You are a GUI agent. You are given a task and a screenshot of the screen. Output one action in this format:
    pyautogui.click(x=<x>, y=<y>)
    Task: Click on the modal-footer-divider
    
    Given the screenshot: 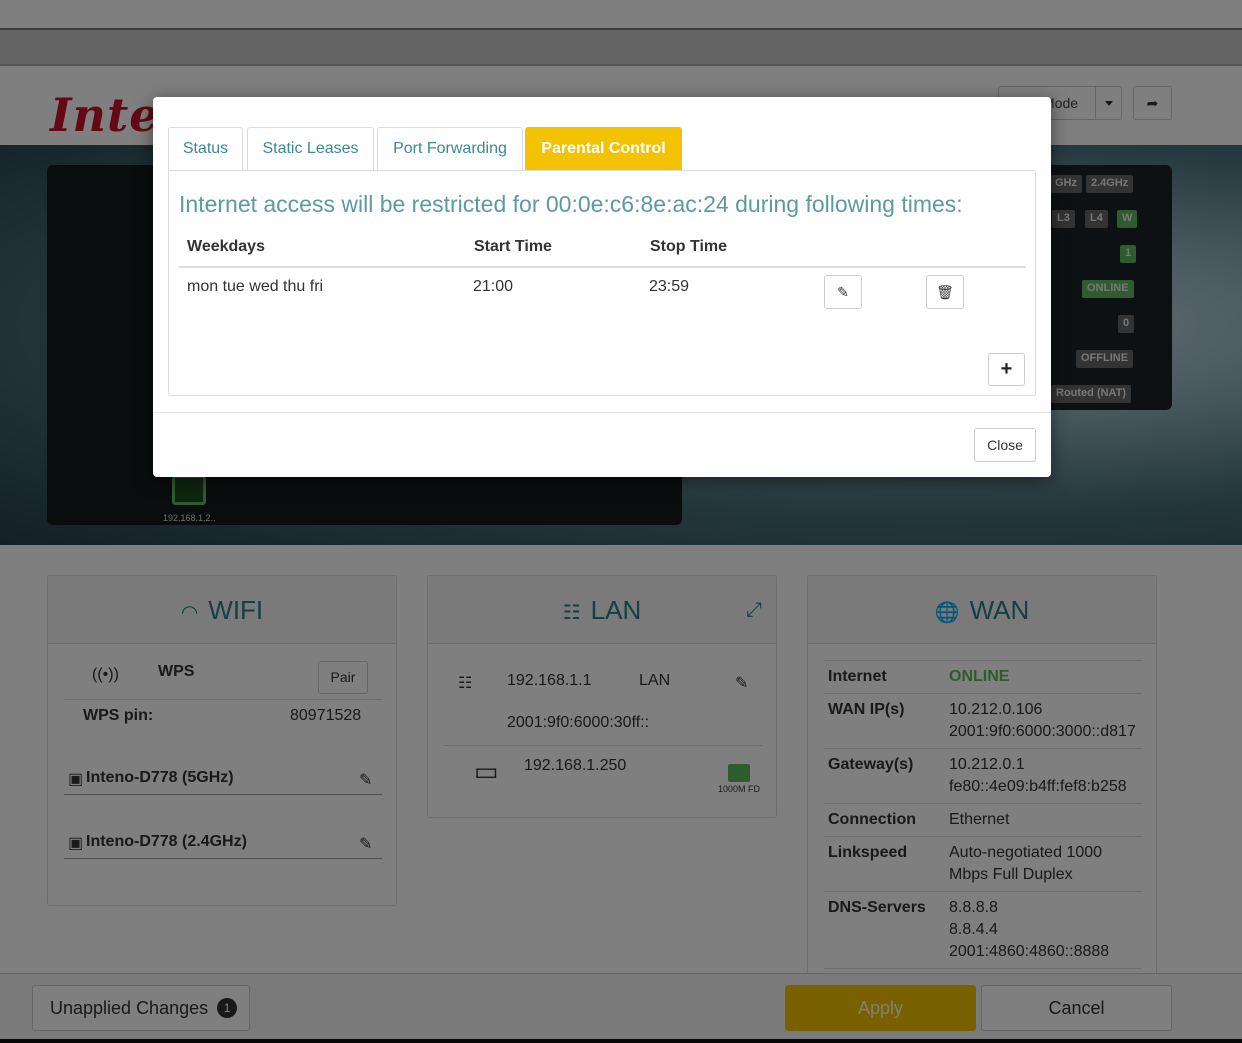 What is the action you would take?
    pyautogui.click(x=602, y=412)
    